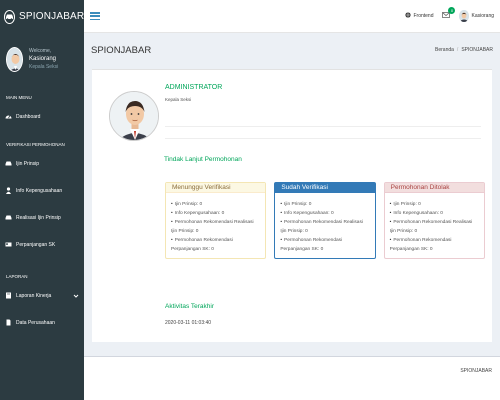 The width and height of the screenshot is (500, 400). I want to click on sidebar-item-label: Ijin Prinsip, so click(28, 163).